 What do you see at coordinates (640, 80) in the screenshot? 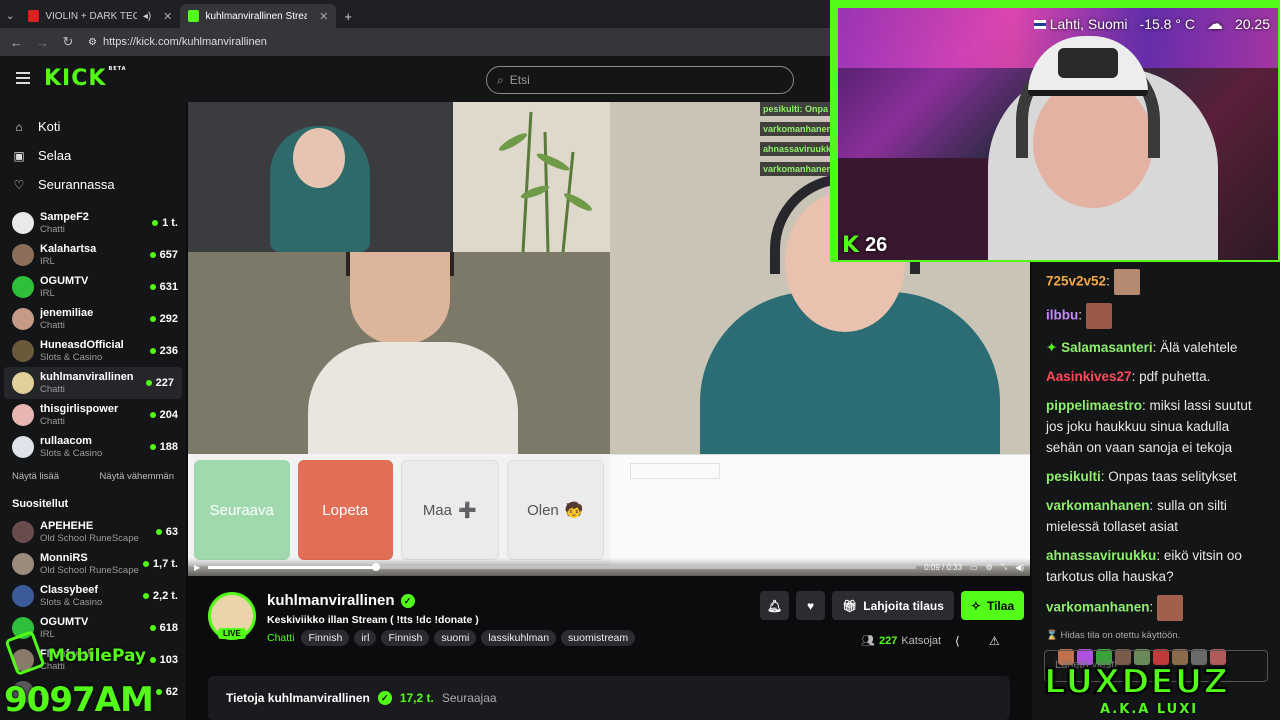
I see `search-input: ⌕ Etsi` at bounding box center [640, 80].